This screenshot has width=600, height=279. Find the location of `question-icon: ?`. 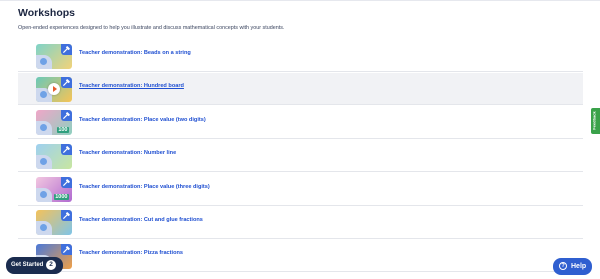

question-icon: ? is located at coordinates (563, 266).